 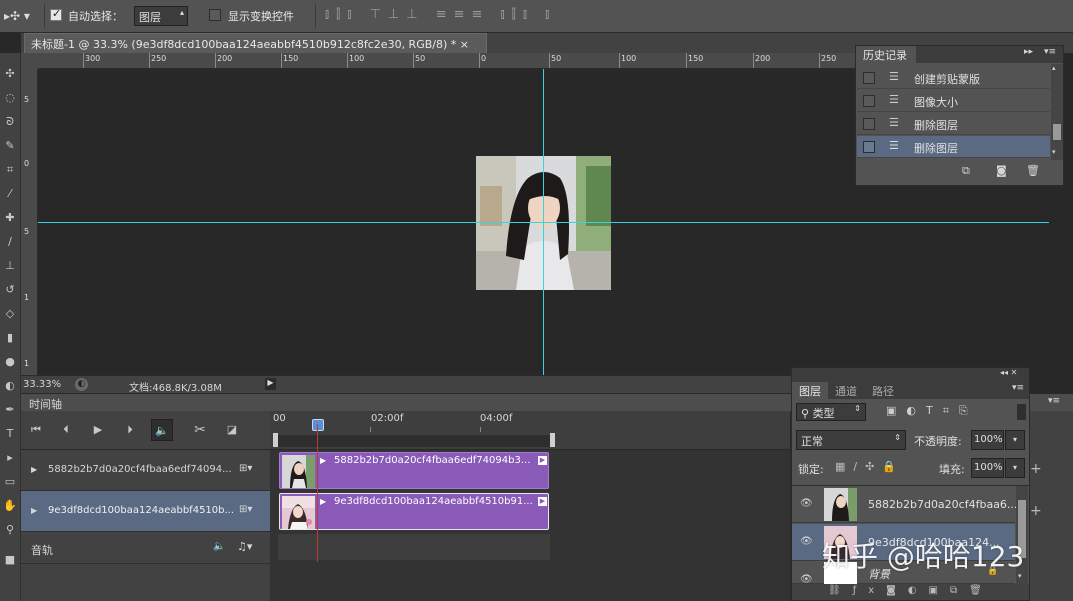 I want to click on audio-mute-icon: 🔈, so click(x=219, y=546).